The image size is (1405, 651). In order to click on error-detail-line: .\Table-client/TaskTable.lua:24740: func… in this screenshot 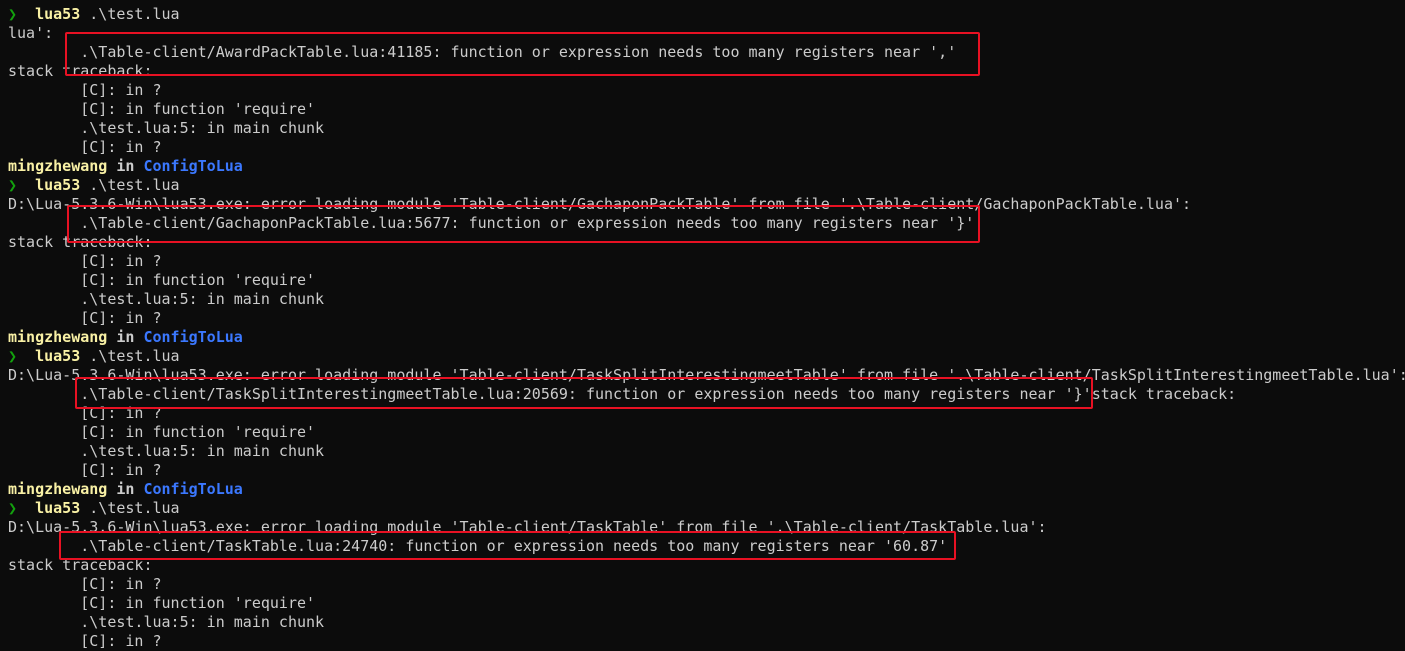, I will do `click(478, 546)`.